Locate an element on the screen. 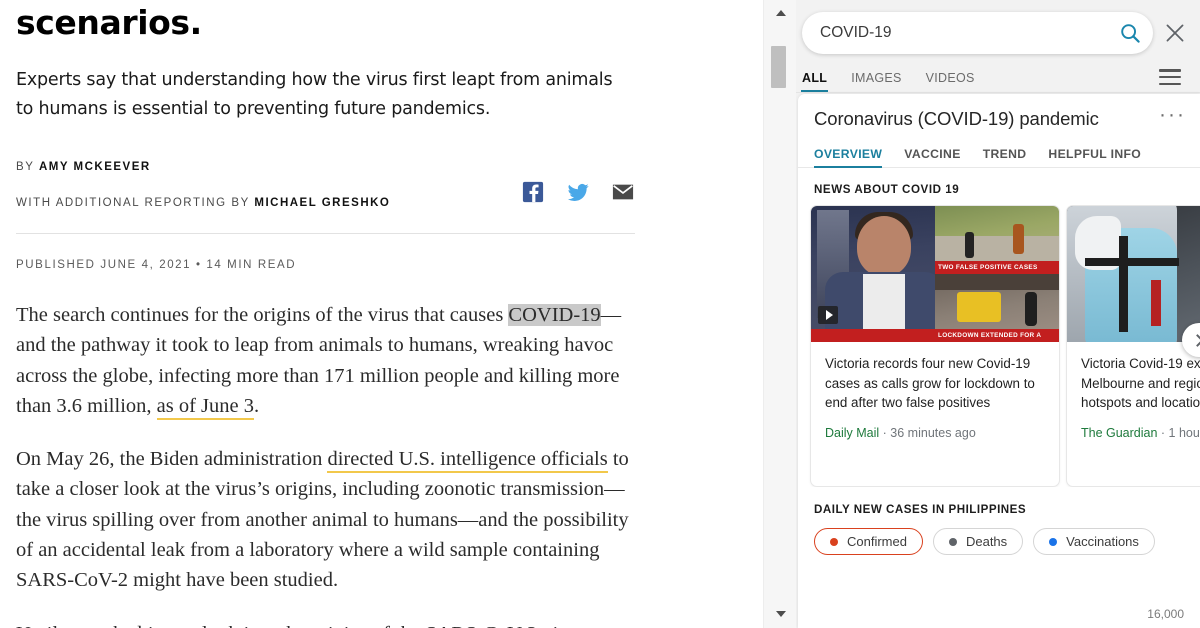 The image size is (1200, 628). tab-images: IMAGES is located at coordinates (876, 81).